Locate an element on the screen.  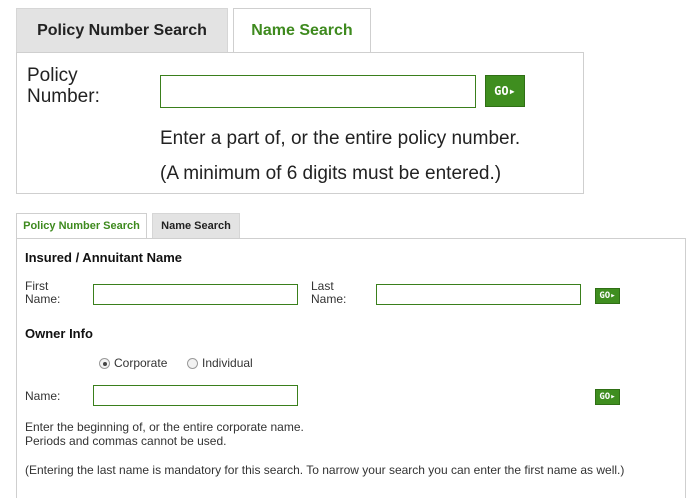
owner-name-input is located at coordinates (195, 395).